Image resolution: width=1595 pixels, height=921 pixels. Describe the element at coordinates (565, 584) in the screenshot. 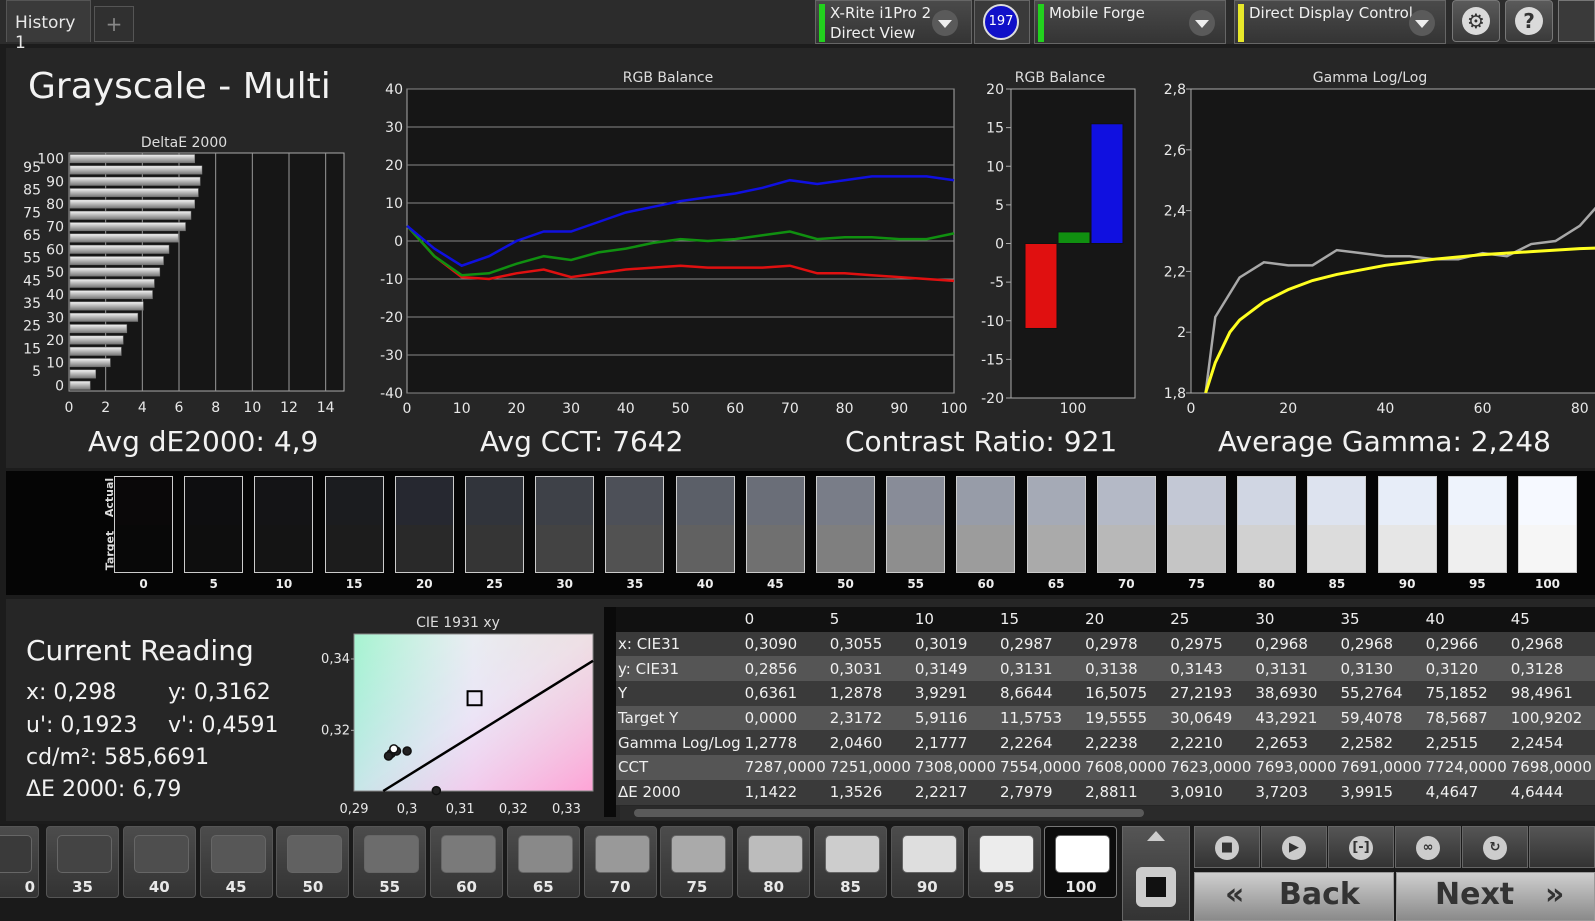

I see `swatch-label: 30` at that location.